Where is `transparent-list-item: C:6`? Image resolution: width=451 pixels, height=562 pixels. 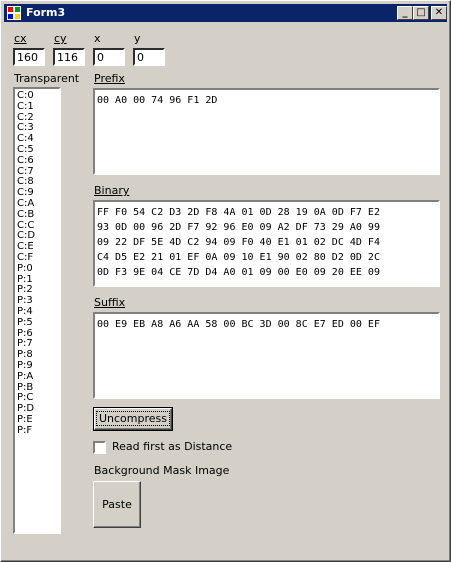 transparent-list-item: C:6 is located at coordinates (37, 160).